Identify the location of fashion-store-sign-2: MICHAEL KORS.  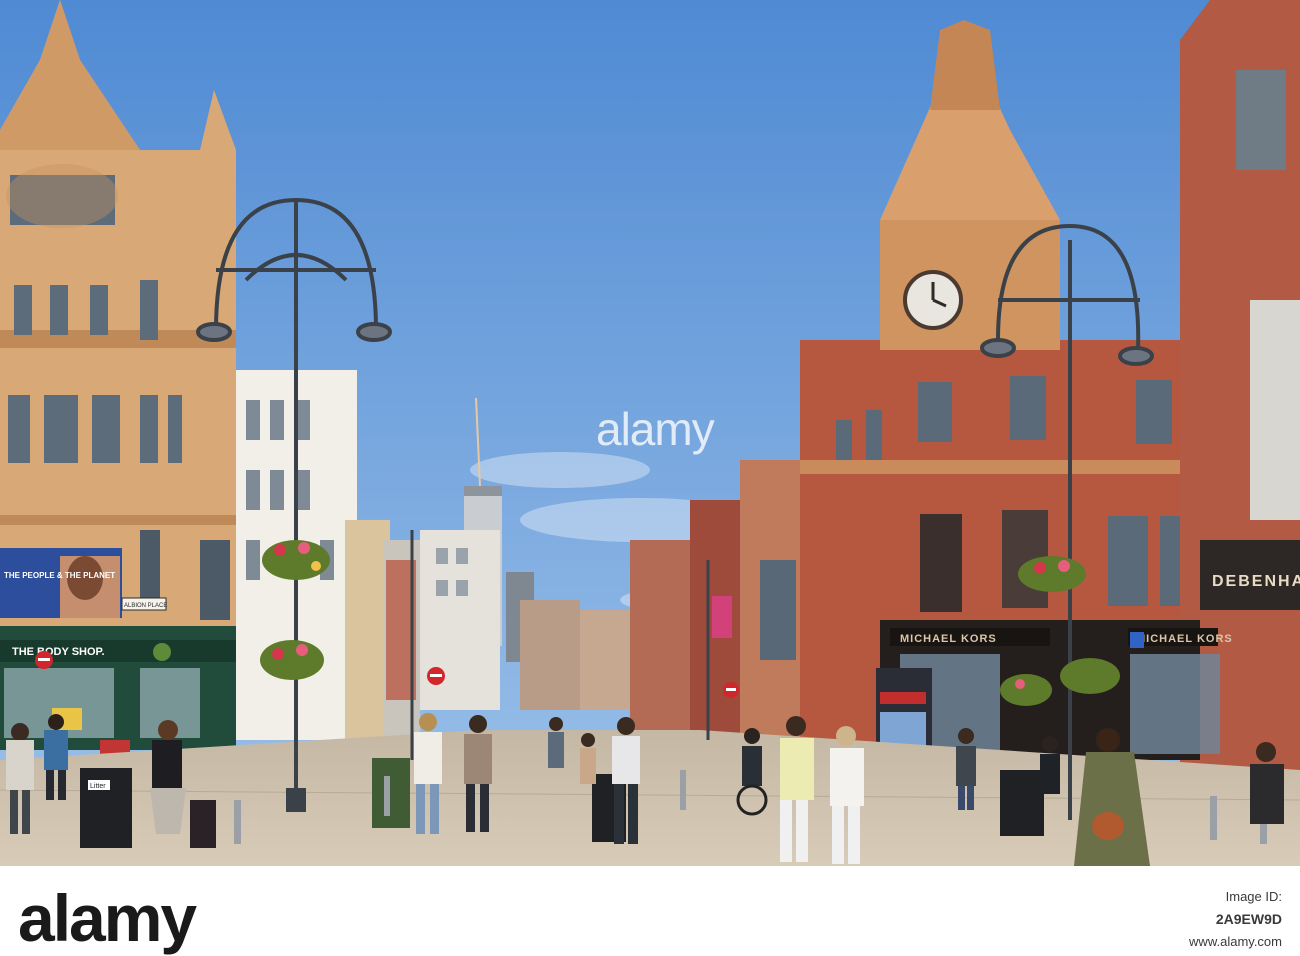
(1184, 639).